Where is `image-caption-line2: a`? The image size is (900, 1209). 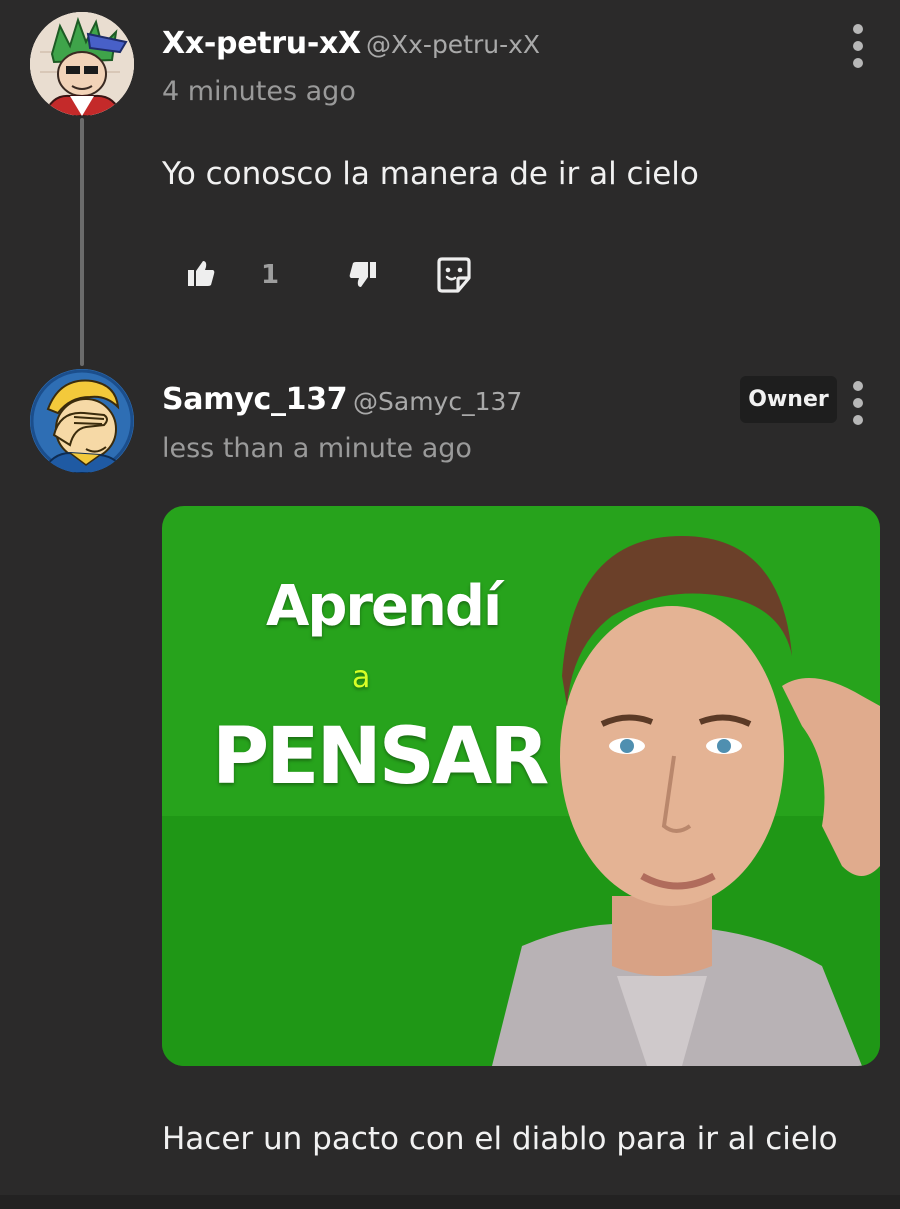
image-caption-line2: a is located at coordinates (361, 677).